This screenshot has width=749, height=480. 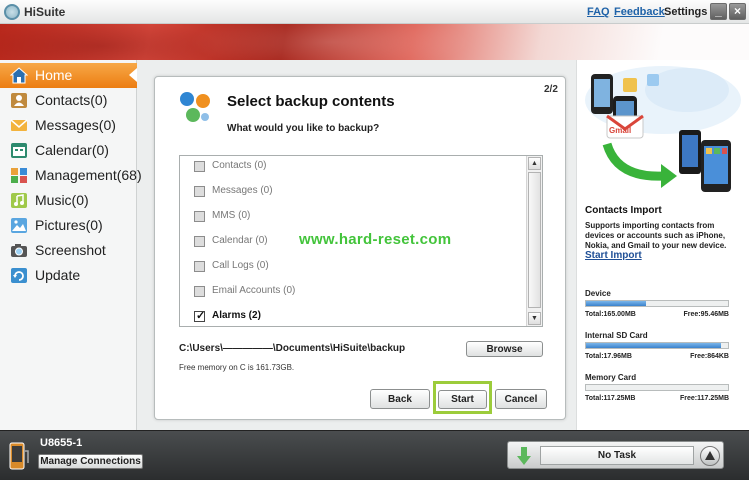 What do you see at coordinates (12, 12) in the screenshot?
I see `hisuite-logo-icon` at bounding box center [12, 12].